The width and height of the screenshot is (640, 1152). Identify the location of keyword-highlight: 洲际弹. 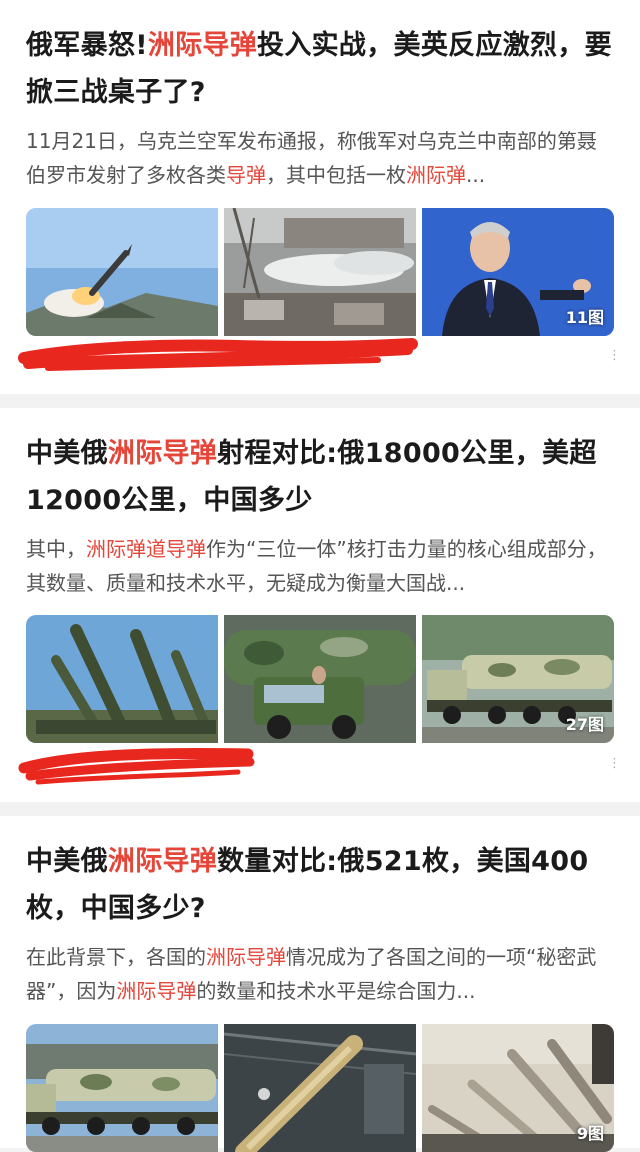
(436, 175).